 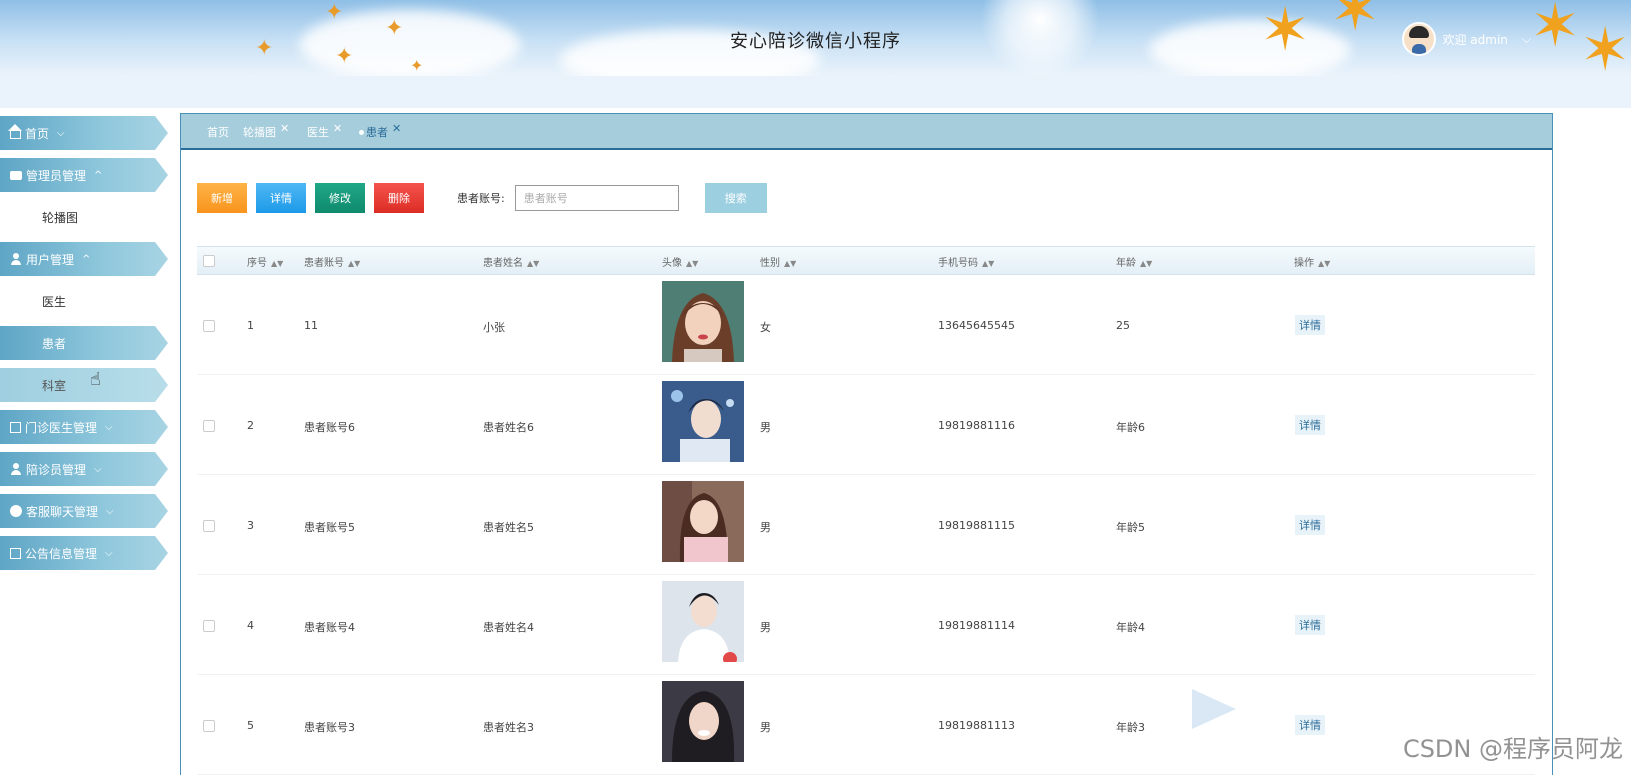 What do you see at coordinates (399, 198) in the screenshot?
I see `delete-button: 删除` at bounding box center [399, 198].